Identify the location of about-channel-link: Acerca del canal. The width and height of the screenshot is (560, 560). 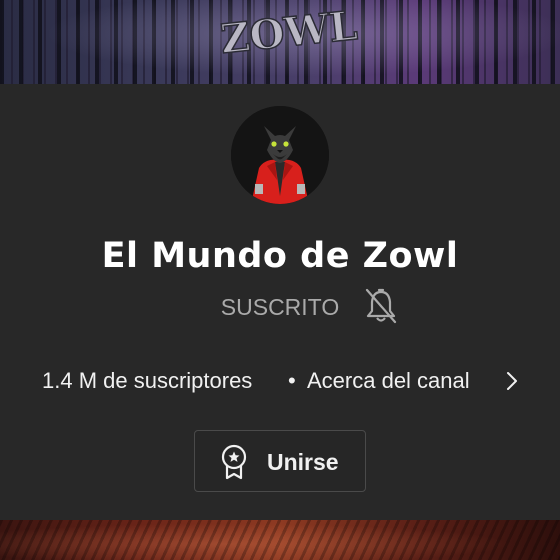
(388, 381).